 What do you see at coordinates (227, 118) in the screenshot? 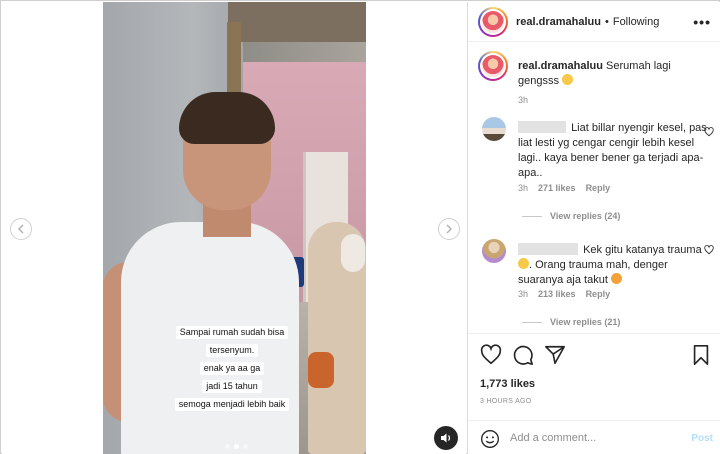
I see `video-person-man-hair` at bounding box center [227, 118].